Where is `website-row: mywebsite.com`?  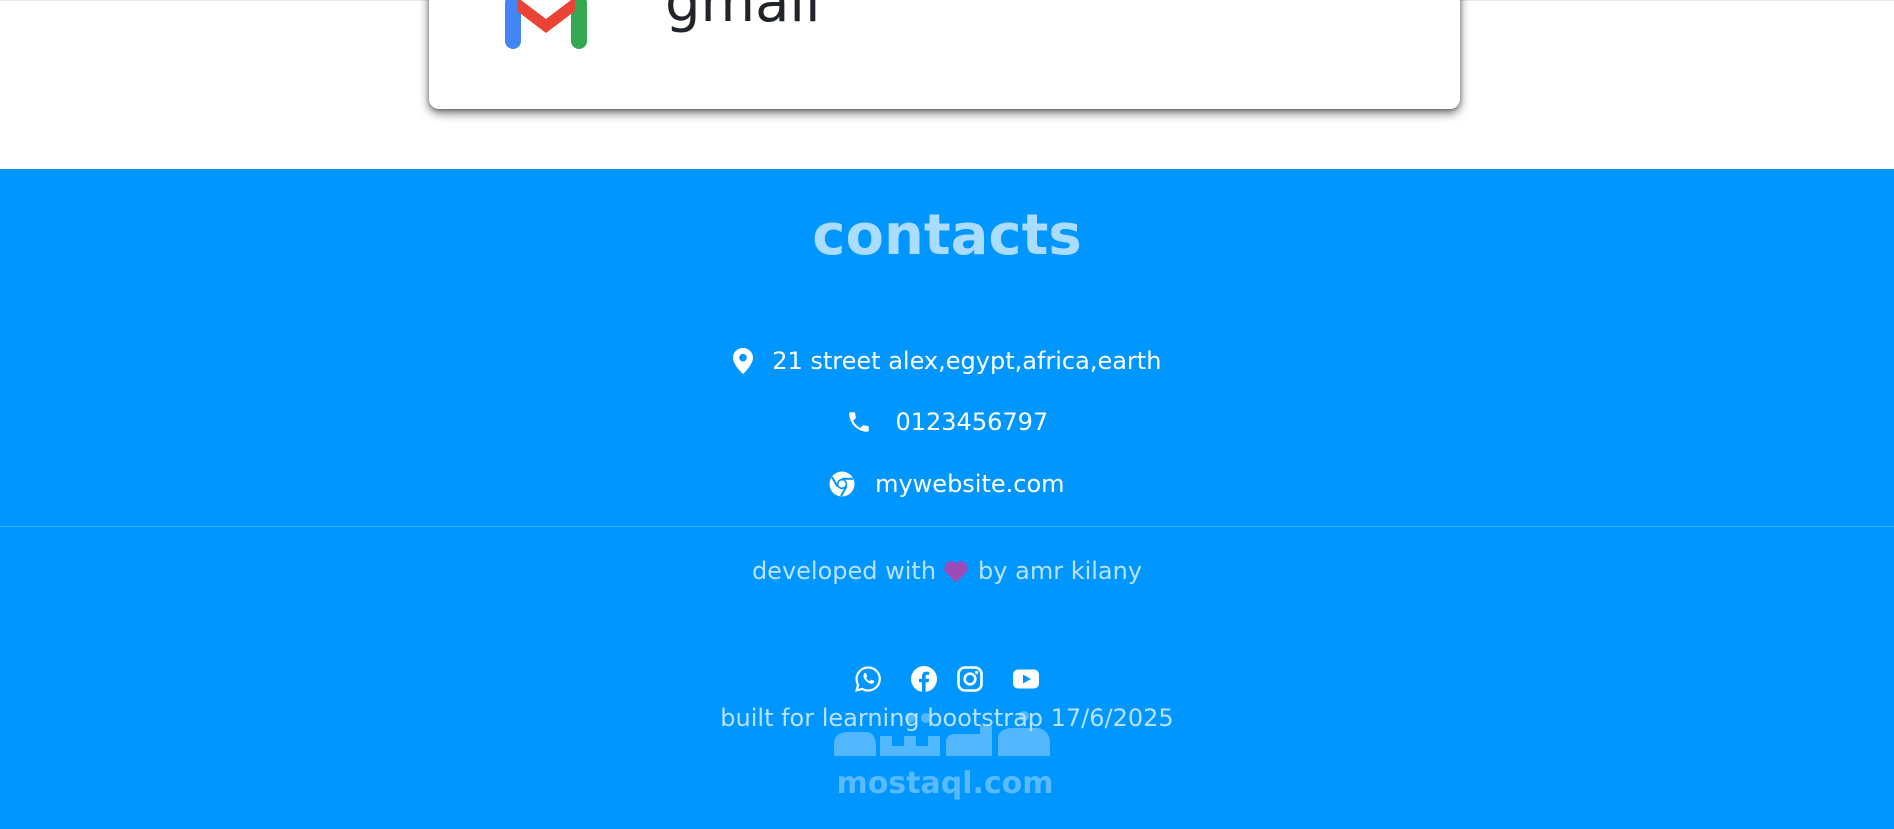 website-row: mywebsite.com is located at coordinates (947, 483).